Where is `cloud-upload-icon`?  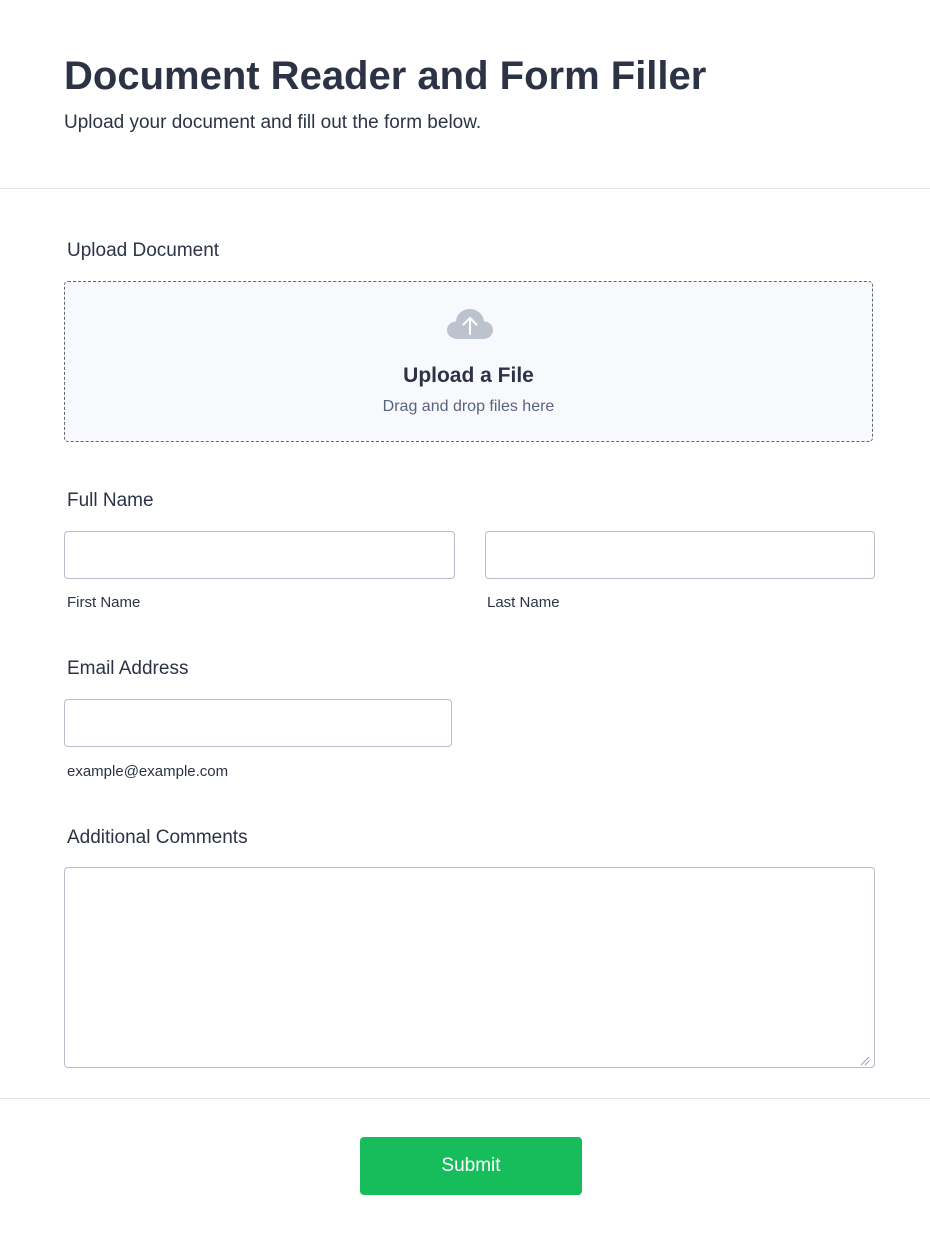
cloud-upload-icon is located at coordinates (470, 324).